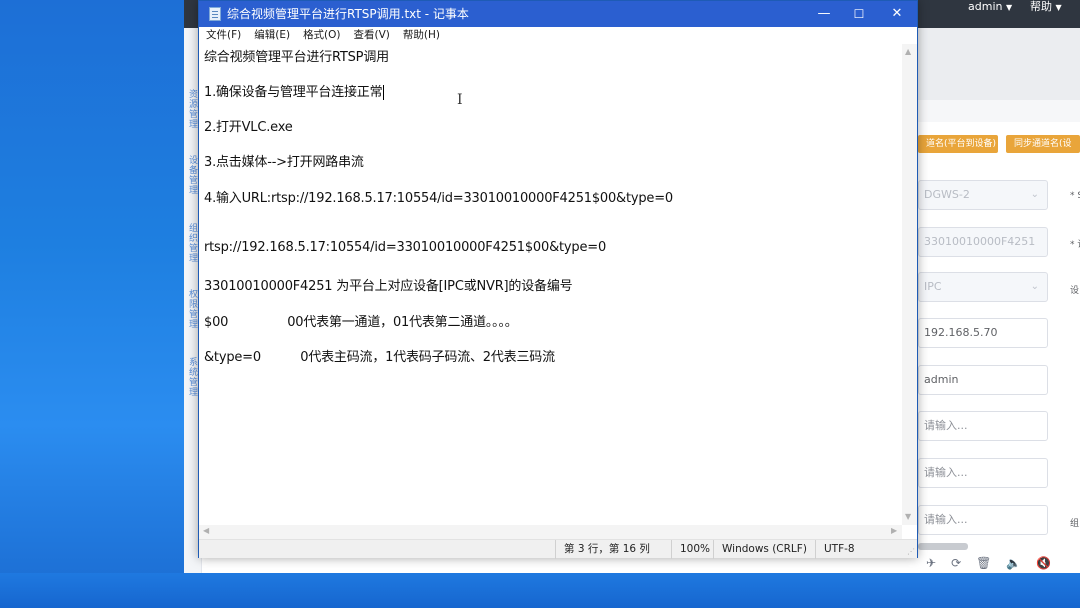  What do you see at coordinates (983, 380) in the screenshot?
I see `username-field: admin` at bounding box center [983, 380].